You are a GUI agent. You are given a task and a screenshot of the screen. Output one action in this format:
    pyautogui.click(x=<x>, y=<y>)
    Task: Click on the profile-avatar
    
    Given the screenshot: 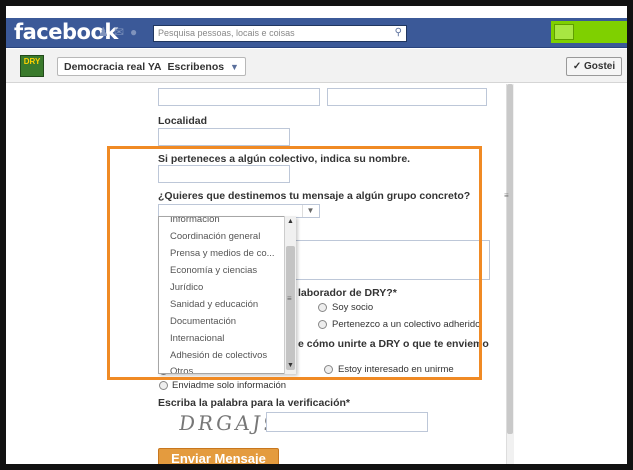 What is the action you would take?
    pyautogui.click(x=564, y=32)
    